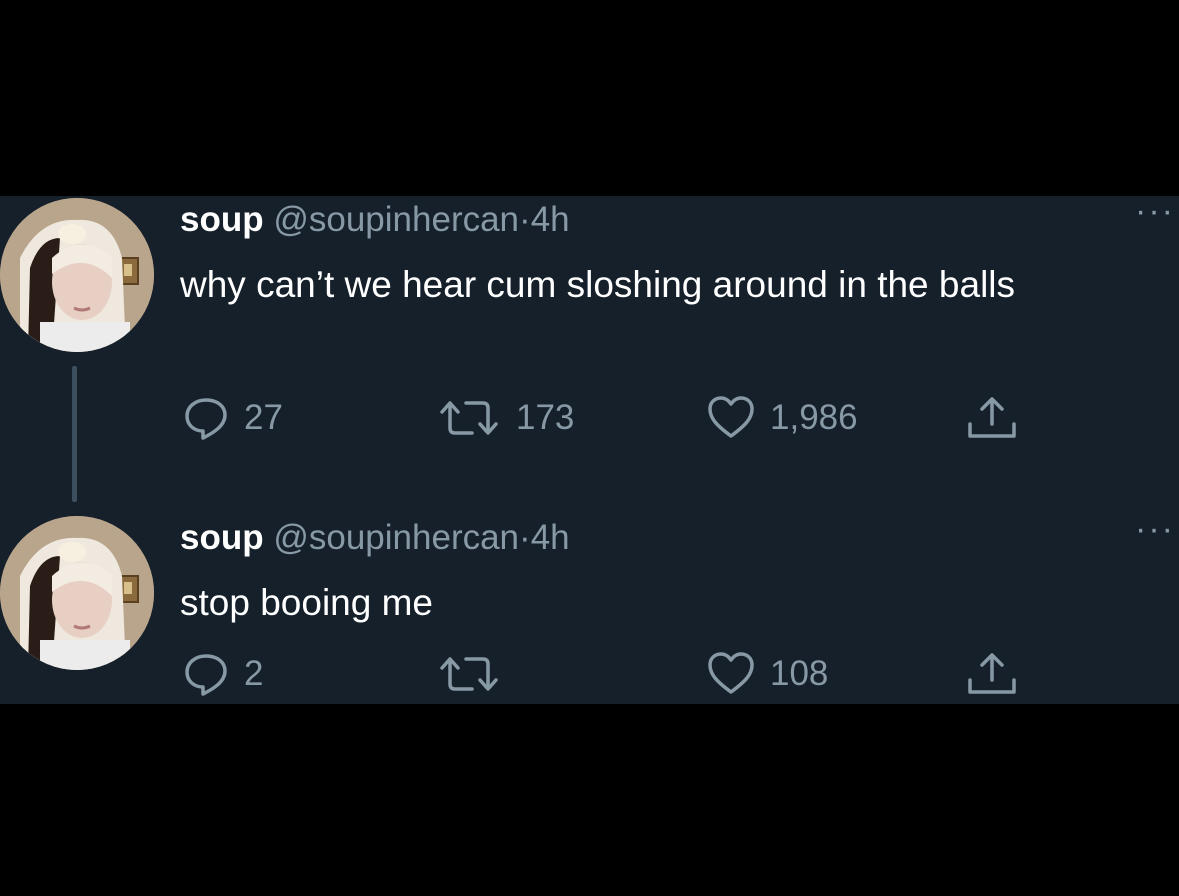  I want to click on retweet-button, so click(476, 674).